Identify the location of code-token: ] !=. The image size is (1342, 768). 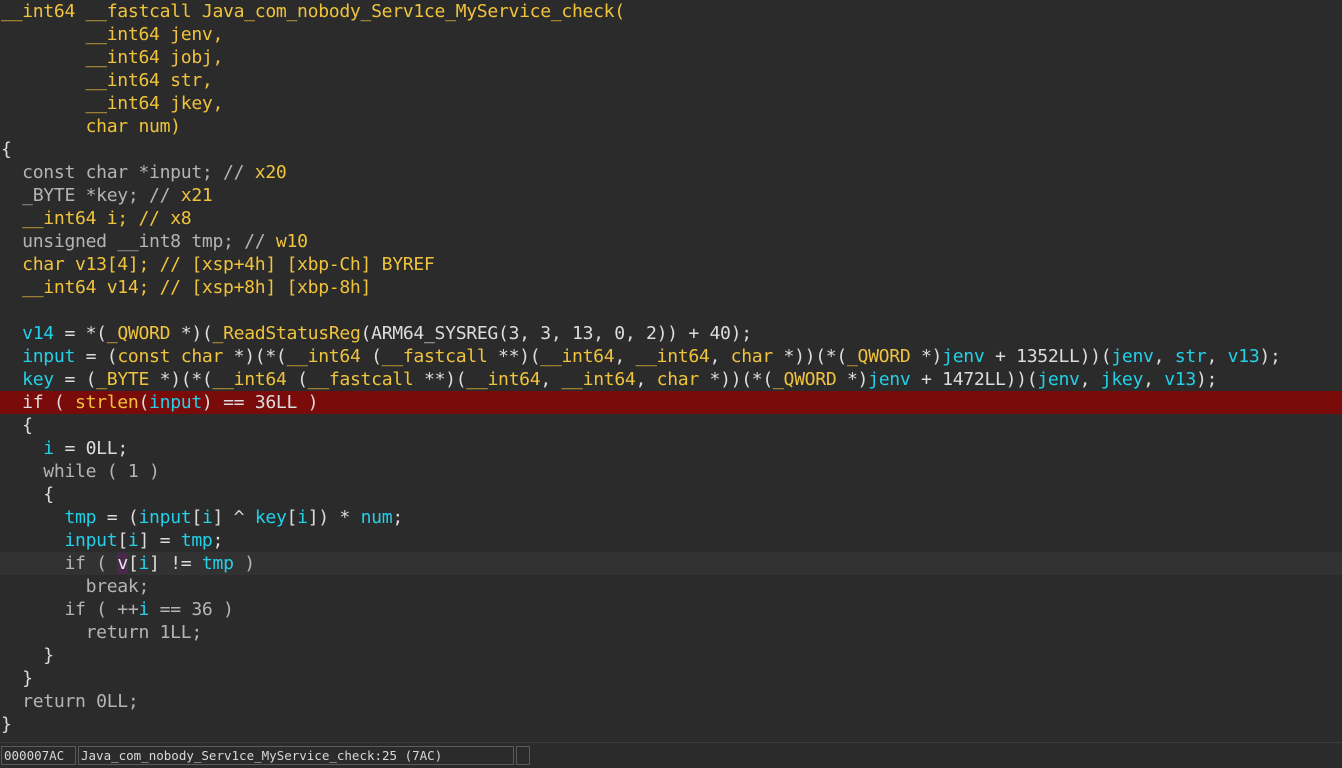
(175, 563).